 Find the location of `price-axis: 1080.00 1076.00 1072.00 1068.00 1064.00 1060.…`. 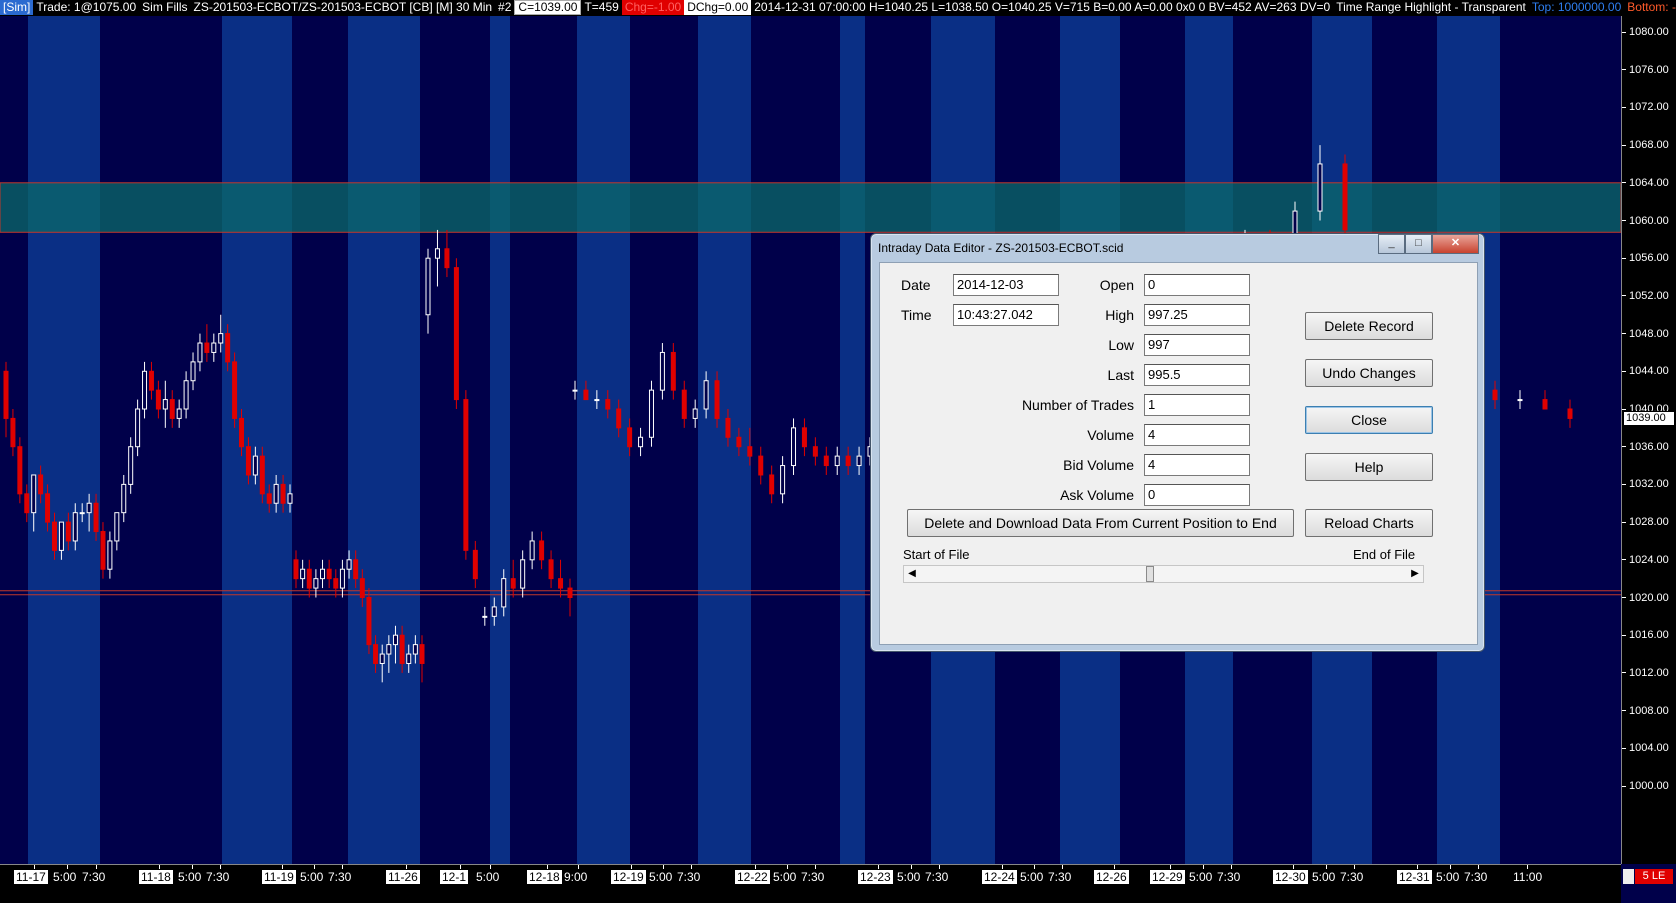

price-axis: 1080.00 1076.00 1072.00 1068.00 1064.00 1060.… is located at coordinates (1648, 440).